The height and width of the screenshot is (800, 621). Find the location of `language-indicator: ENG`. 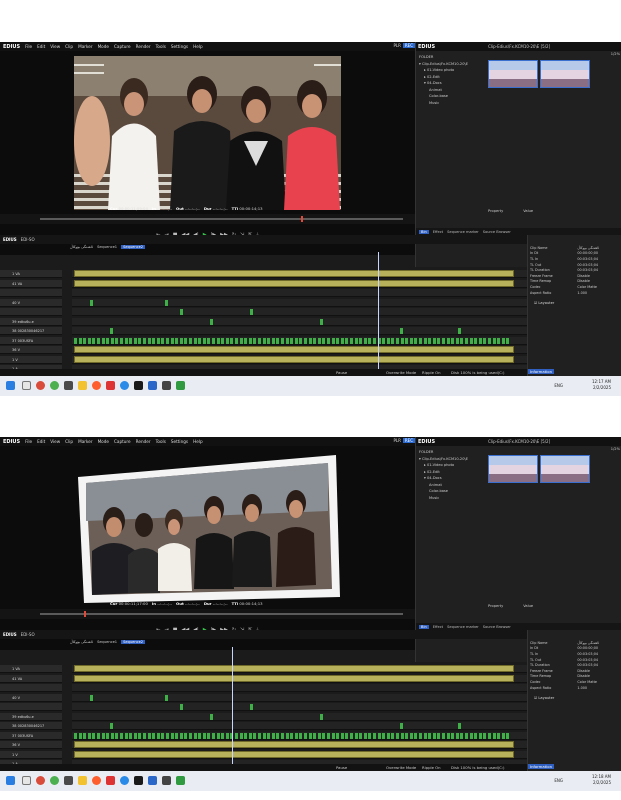

language-indicator: ENG is located at coordinates (558, 385).